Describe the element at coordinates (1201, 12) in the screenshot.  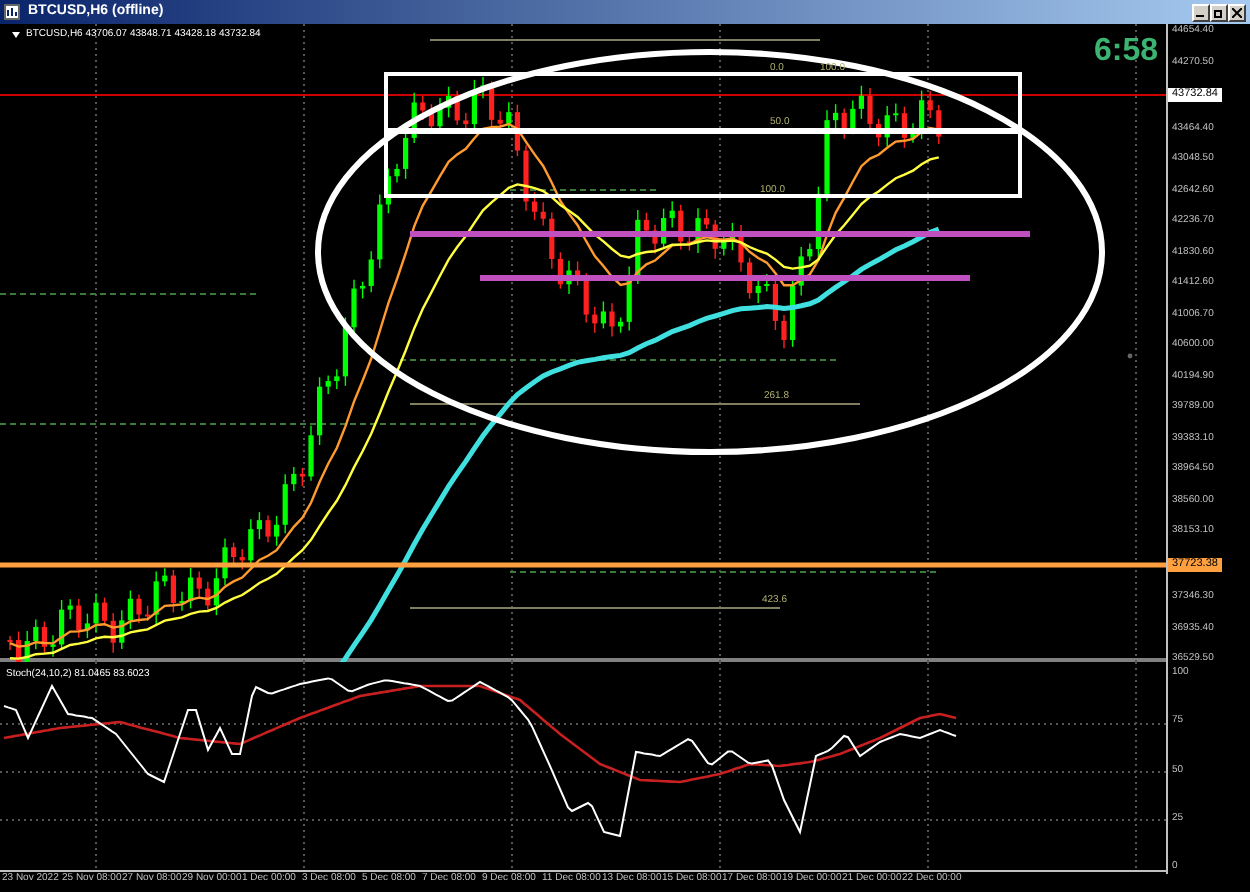
I see `minimize-button` at that location.